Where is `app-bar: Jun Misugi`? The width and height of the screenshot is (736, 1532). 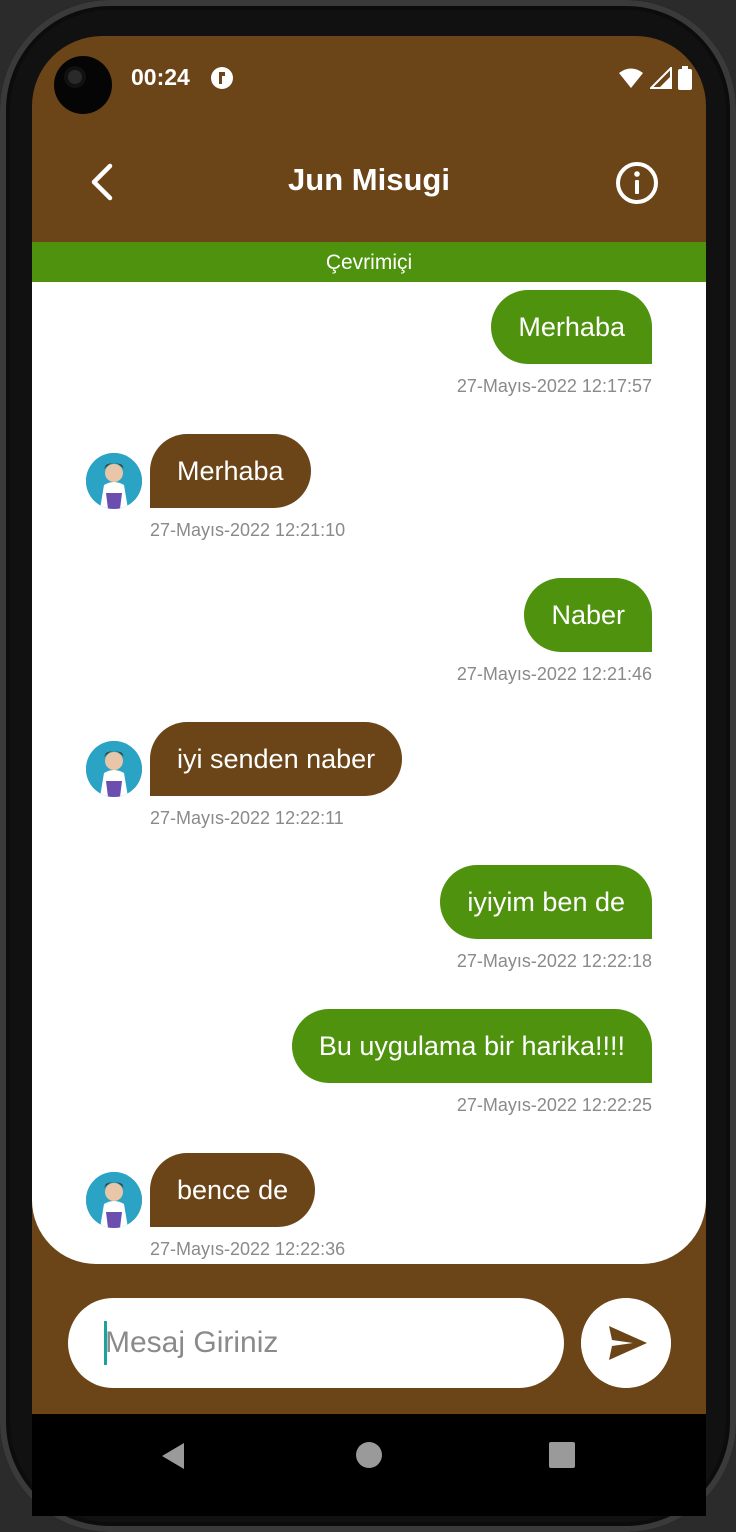 app-bar: Jun Misugi is located at coordinates (369, 189).